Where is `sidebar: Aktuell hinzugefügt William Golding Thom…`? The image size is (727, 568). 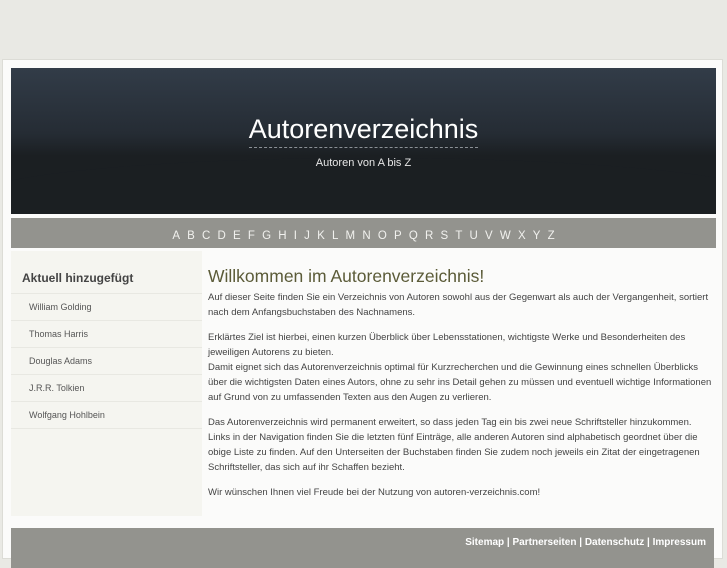
sidebar: Aktuell hinzugefügt William Golding Thom… is located at coordinates (106, 383).